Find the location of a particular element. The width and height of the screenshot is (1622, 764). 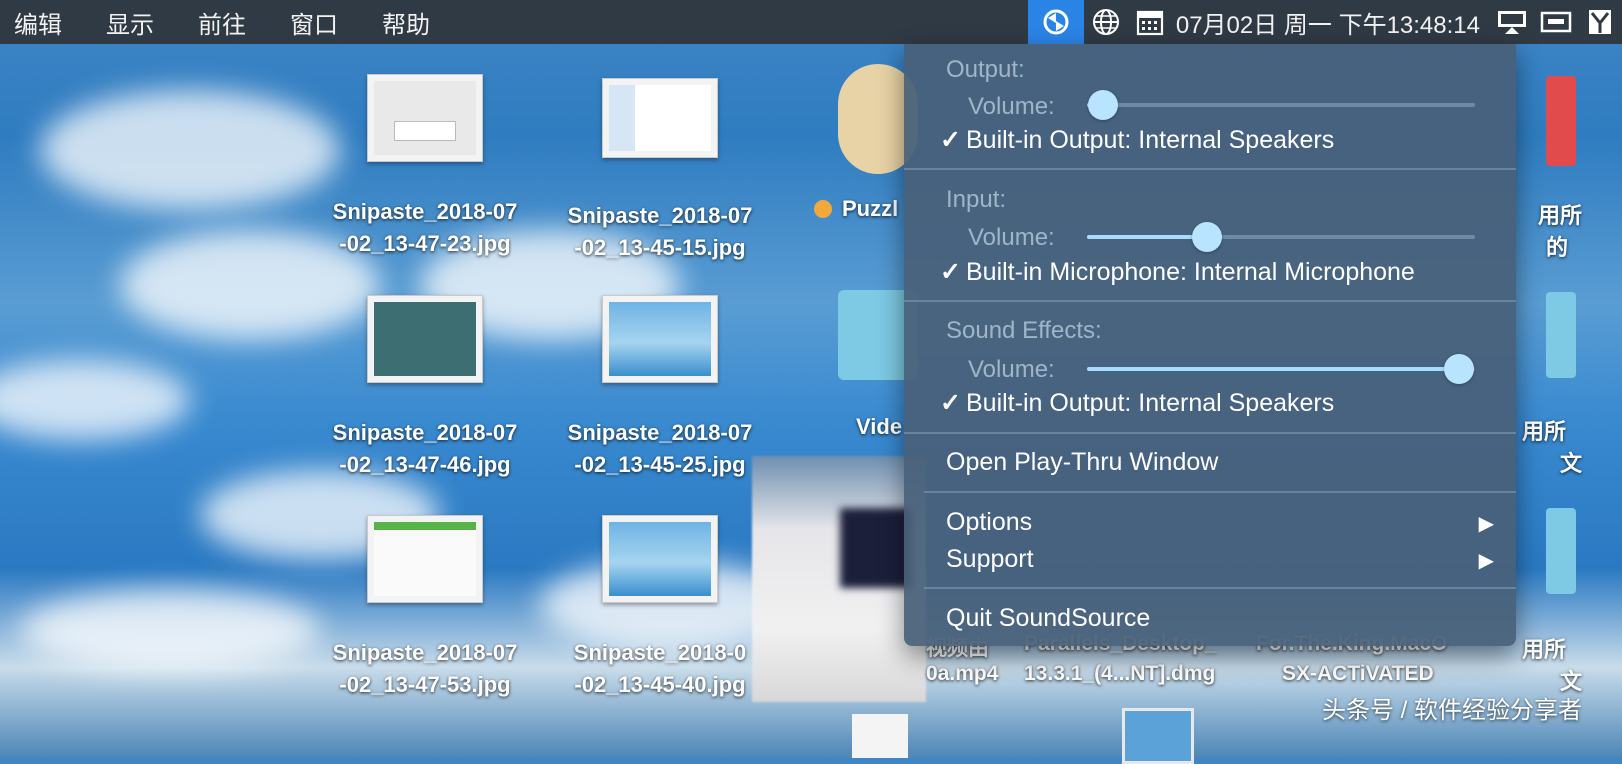

file-name-line2: -02_13-47-53.jpg is located at coordinates (425, 684).